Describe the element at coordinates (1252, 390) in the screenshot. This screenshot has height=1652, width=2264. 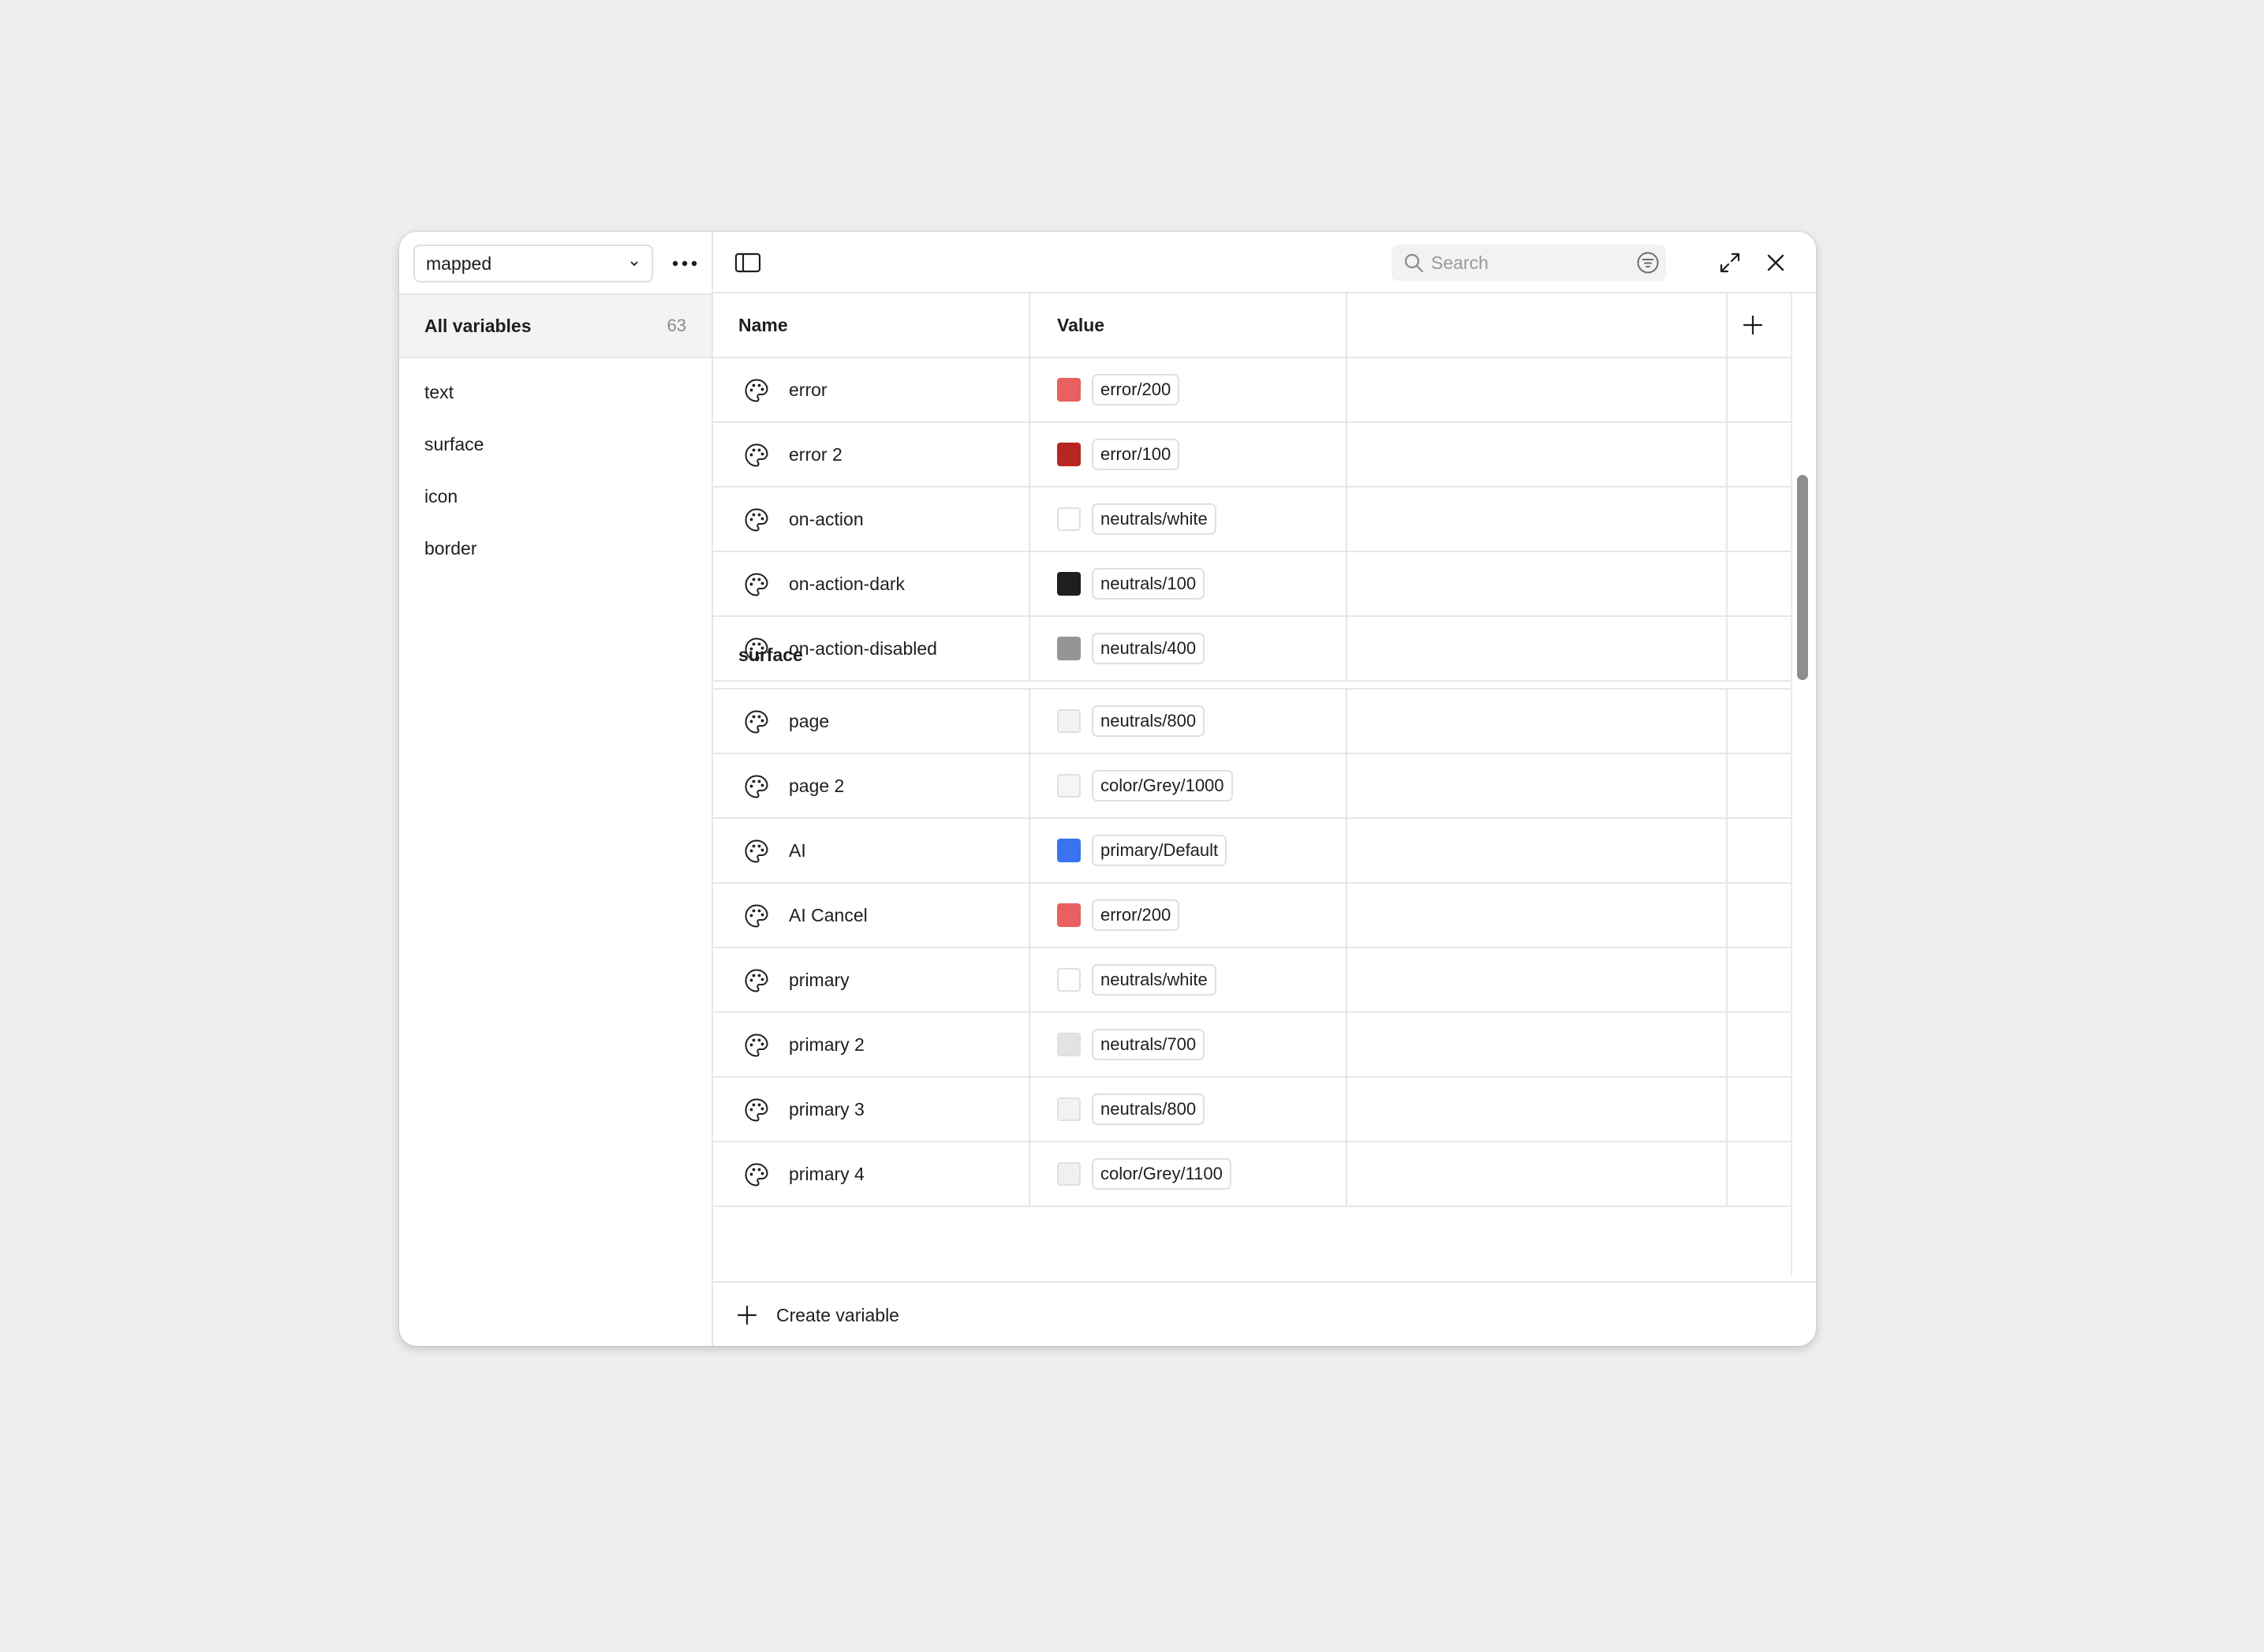
I see `table-row: error error/200` at that location.